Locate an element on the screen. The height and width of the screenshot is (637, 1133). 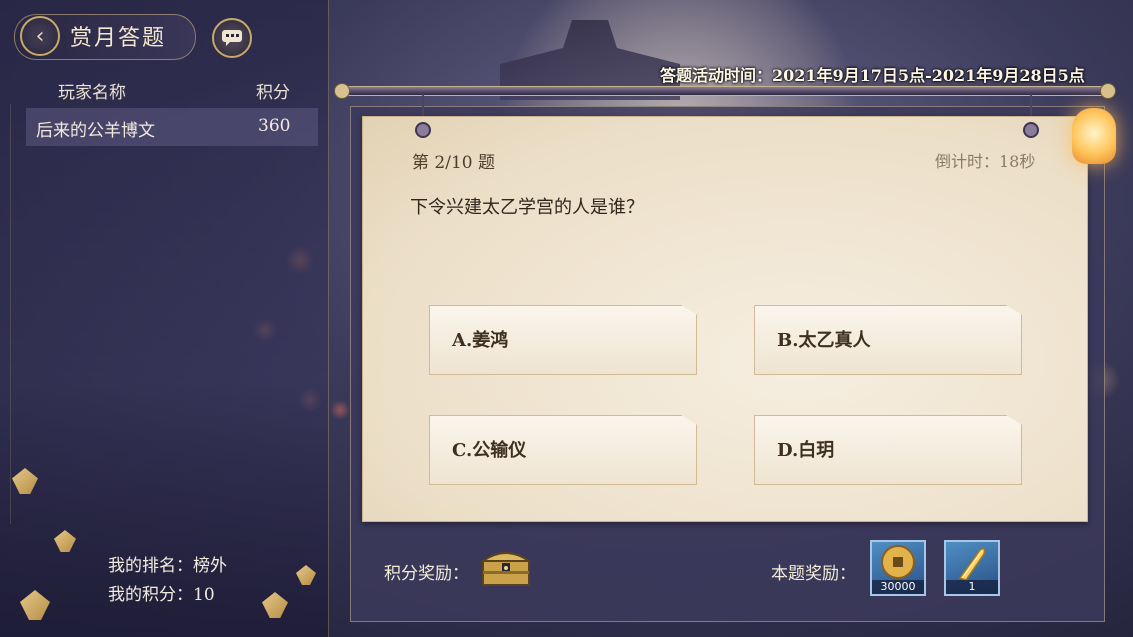
back-arrow-icon: ‹ is located at coordinates (40, 36).